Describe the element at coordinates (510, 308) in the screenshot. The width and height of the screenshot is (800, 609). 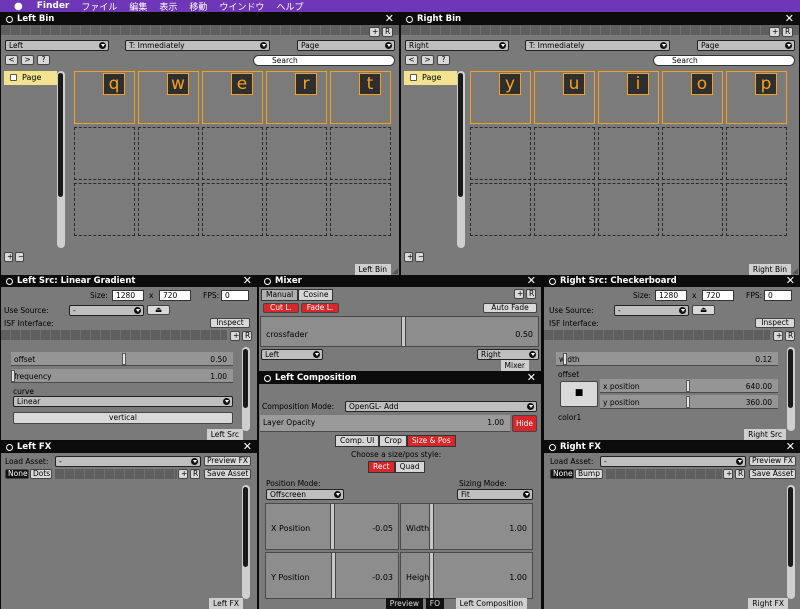
I see `auto-fade-button: Auto Fade` at that location.